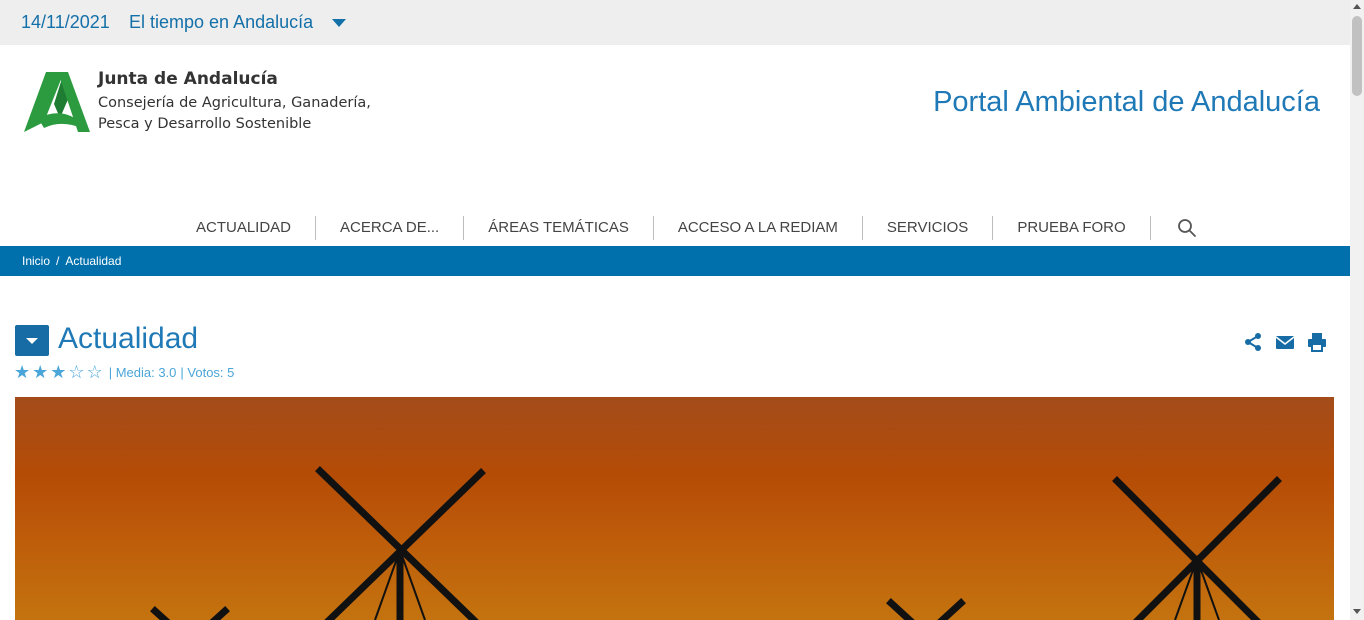 This screenshot has height=620, width=1364. What do you see at coordinates (234, 103) in the screenshot?
I see `org-department-line1: Consejería de Agricultura, Ganadería,` at bounding box center [234, 103].